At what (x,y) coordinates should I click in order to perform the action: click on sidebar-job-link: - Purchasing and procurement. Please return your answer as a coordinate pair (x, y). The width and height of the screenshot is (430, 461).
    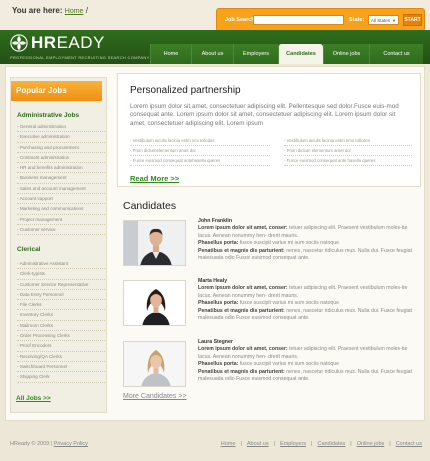
    Looking at the image, I should click on (61, 148).